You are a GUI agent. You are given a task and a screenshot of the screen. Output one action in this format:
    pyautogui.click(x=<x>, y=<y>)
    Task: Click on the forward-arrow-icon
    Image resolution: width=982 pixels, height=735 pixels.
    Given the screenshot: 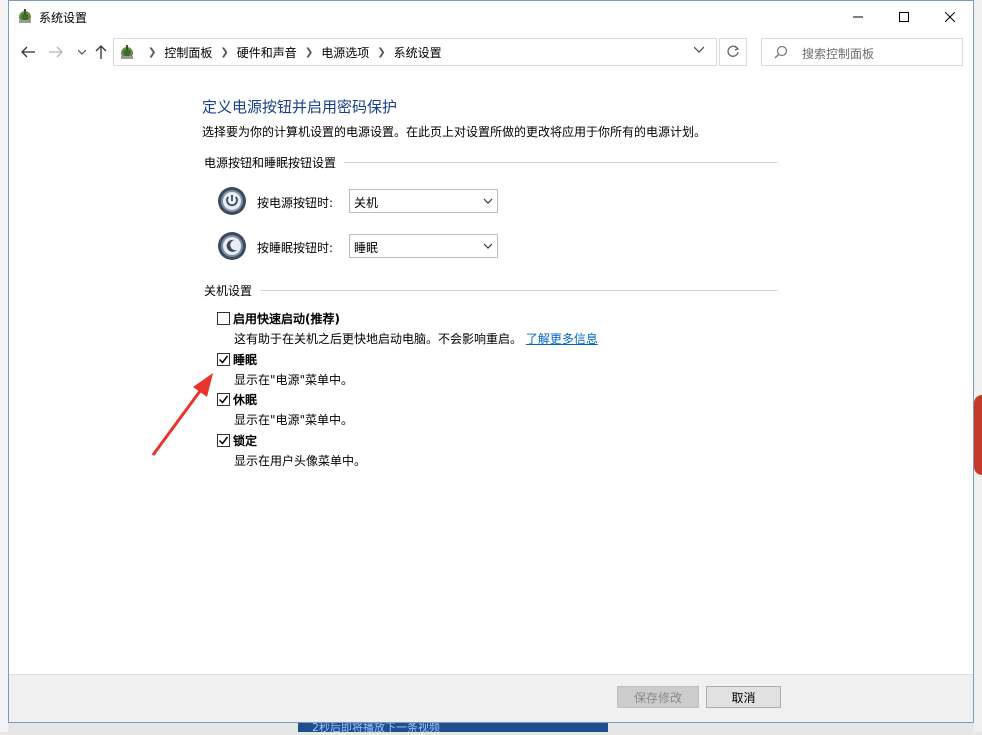 What is the action you would take?
    pyautogui.click(x=56, y=52)
    